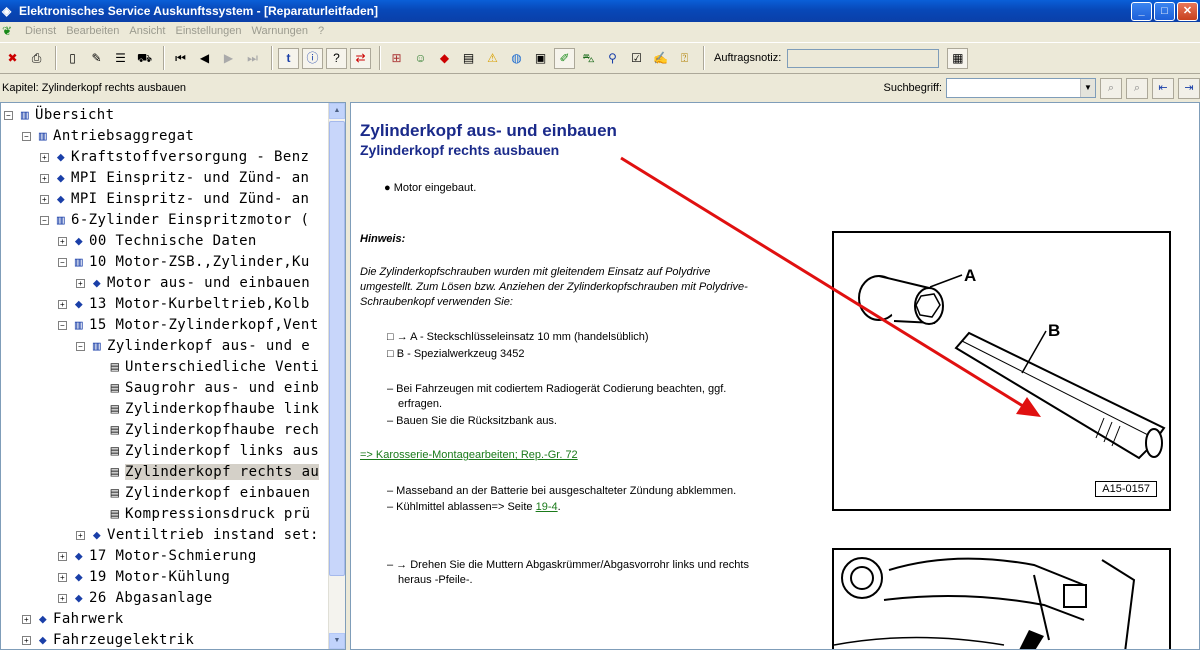 This screenshot has height=650, width=1200. Describe the element at coordinates (958, 58) in the screenshot. I see `note-edit-icon: ▦` at that location.